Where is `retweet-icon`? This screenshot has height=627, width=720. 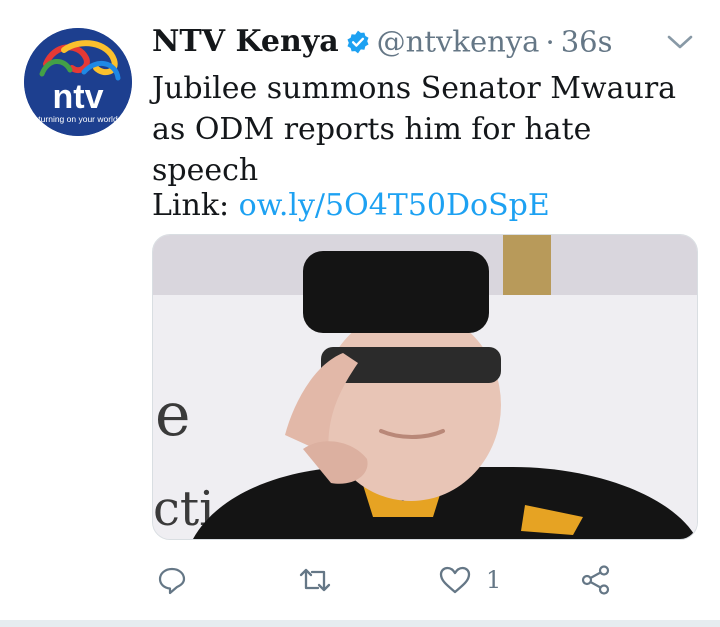 retweet-icon is located at coordinates (315, 580).